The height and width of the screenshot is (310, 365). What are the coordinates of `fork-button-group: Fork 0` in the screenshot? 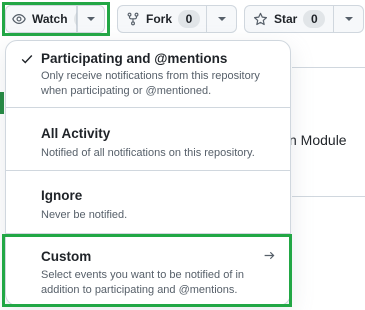 It's located at (177, 19).